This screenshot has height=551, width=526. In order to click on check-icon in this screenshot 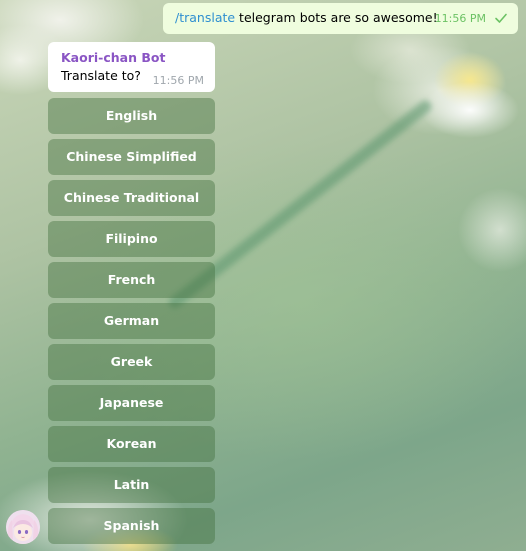, I will do `click(501, 18)`.